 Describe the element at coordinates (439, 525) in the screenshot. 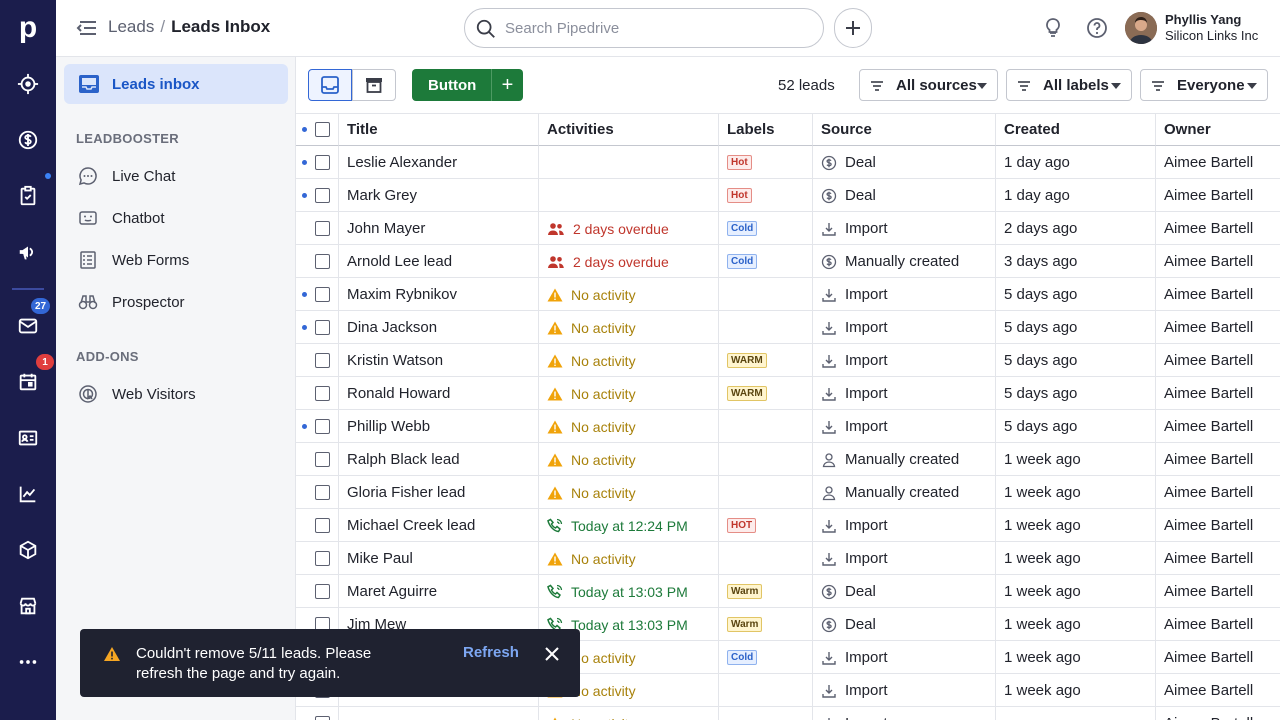

I see `lead-title: Michael Creek lead` at that location.